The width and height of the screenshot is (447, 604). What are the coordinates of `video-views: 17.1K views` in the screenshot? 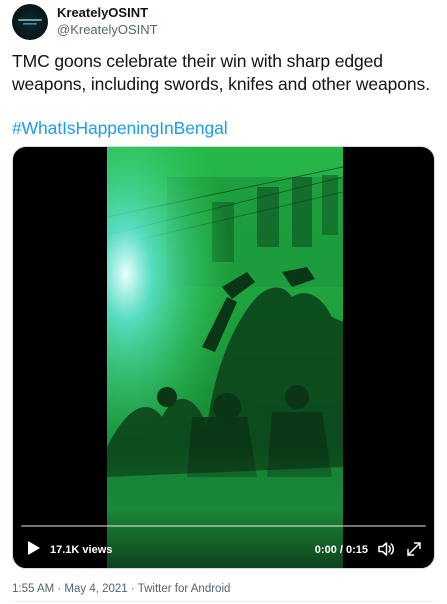 It's located at (81, 550).